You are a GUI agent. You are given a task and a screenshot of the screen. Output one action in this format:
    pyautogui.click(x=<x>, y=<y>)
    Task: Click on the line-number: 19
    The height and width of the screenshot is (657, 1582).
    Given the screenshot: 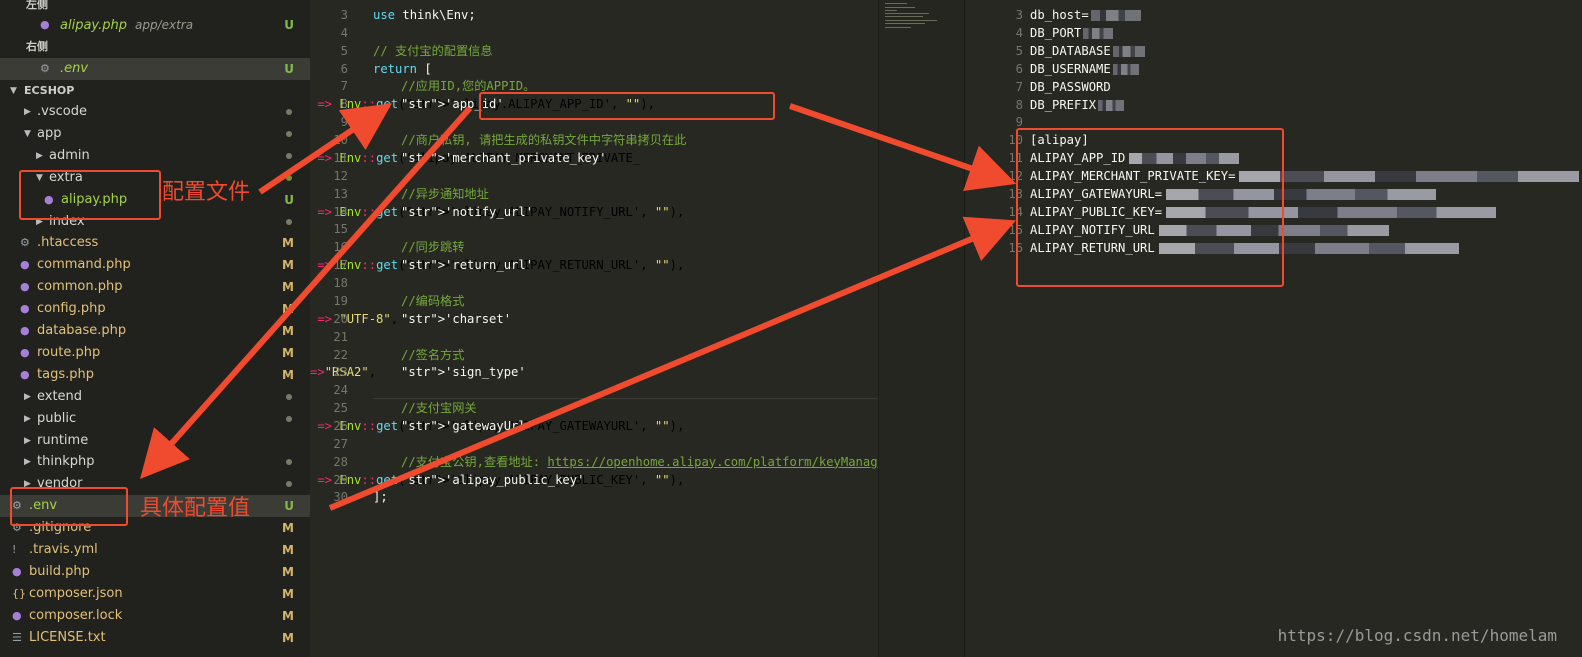 What is the action you would take?
    pyautogui.click(x=340, y=300)
    